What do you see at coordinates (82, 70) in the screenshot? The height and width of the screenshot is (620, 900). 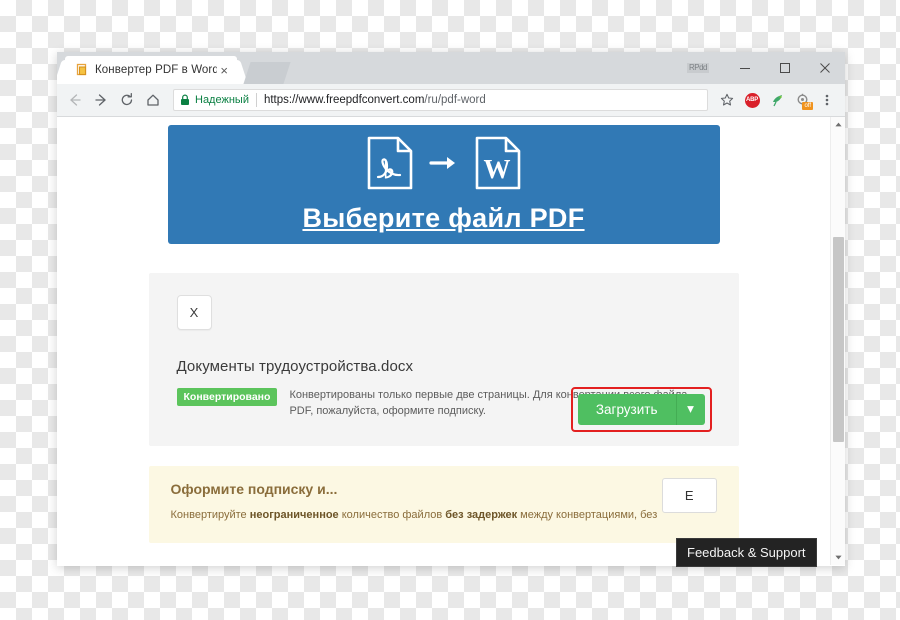 I see `pdf-document-icon` at bounding box center [82, 70].